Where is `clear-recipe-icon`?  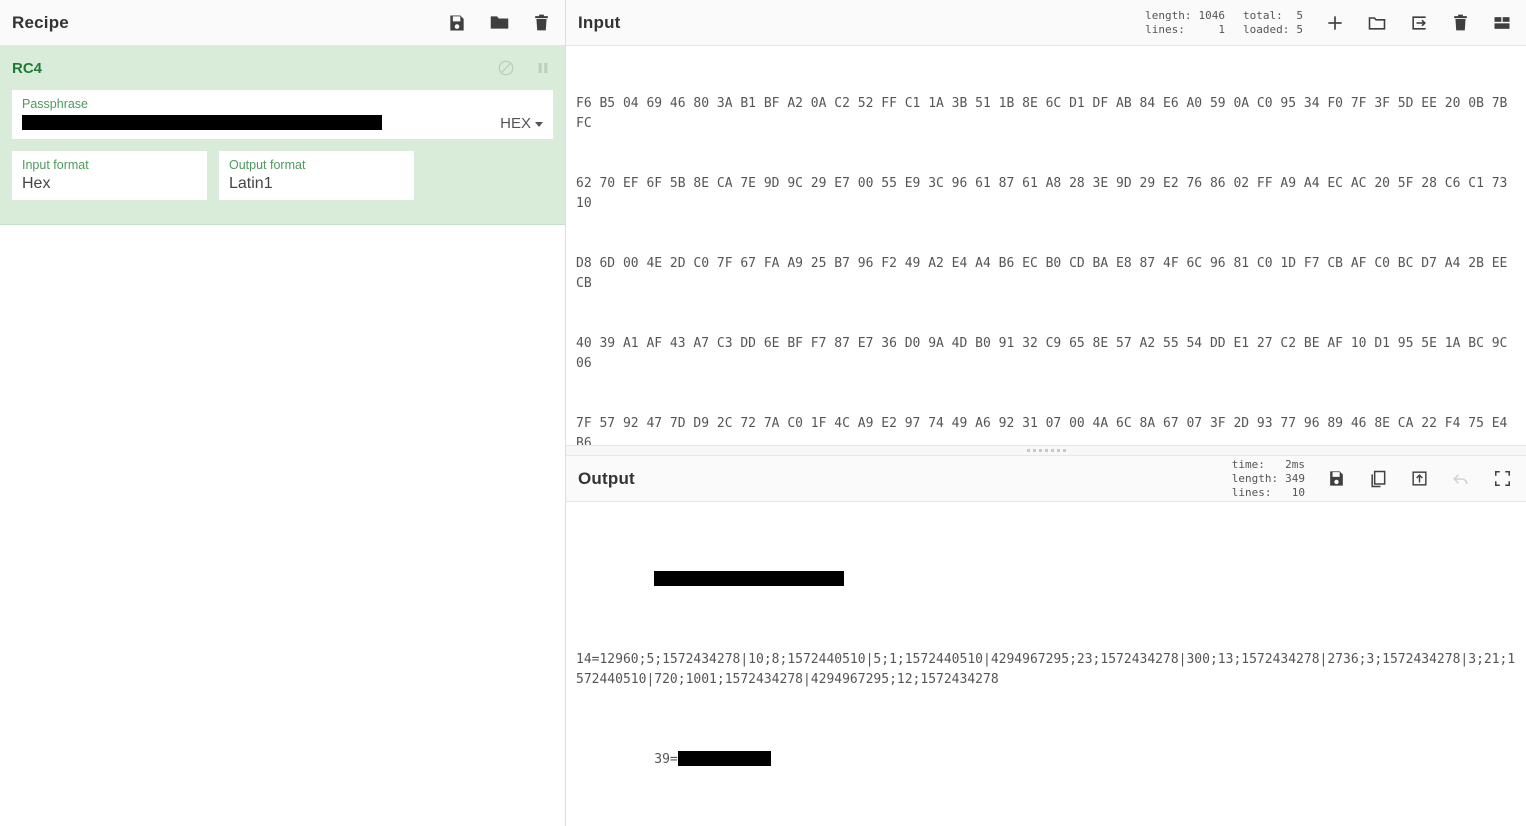
clear-recipe-icon is located at coordinates (541, 22).